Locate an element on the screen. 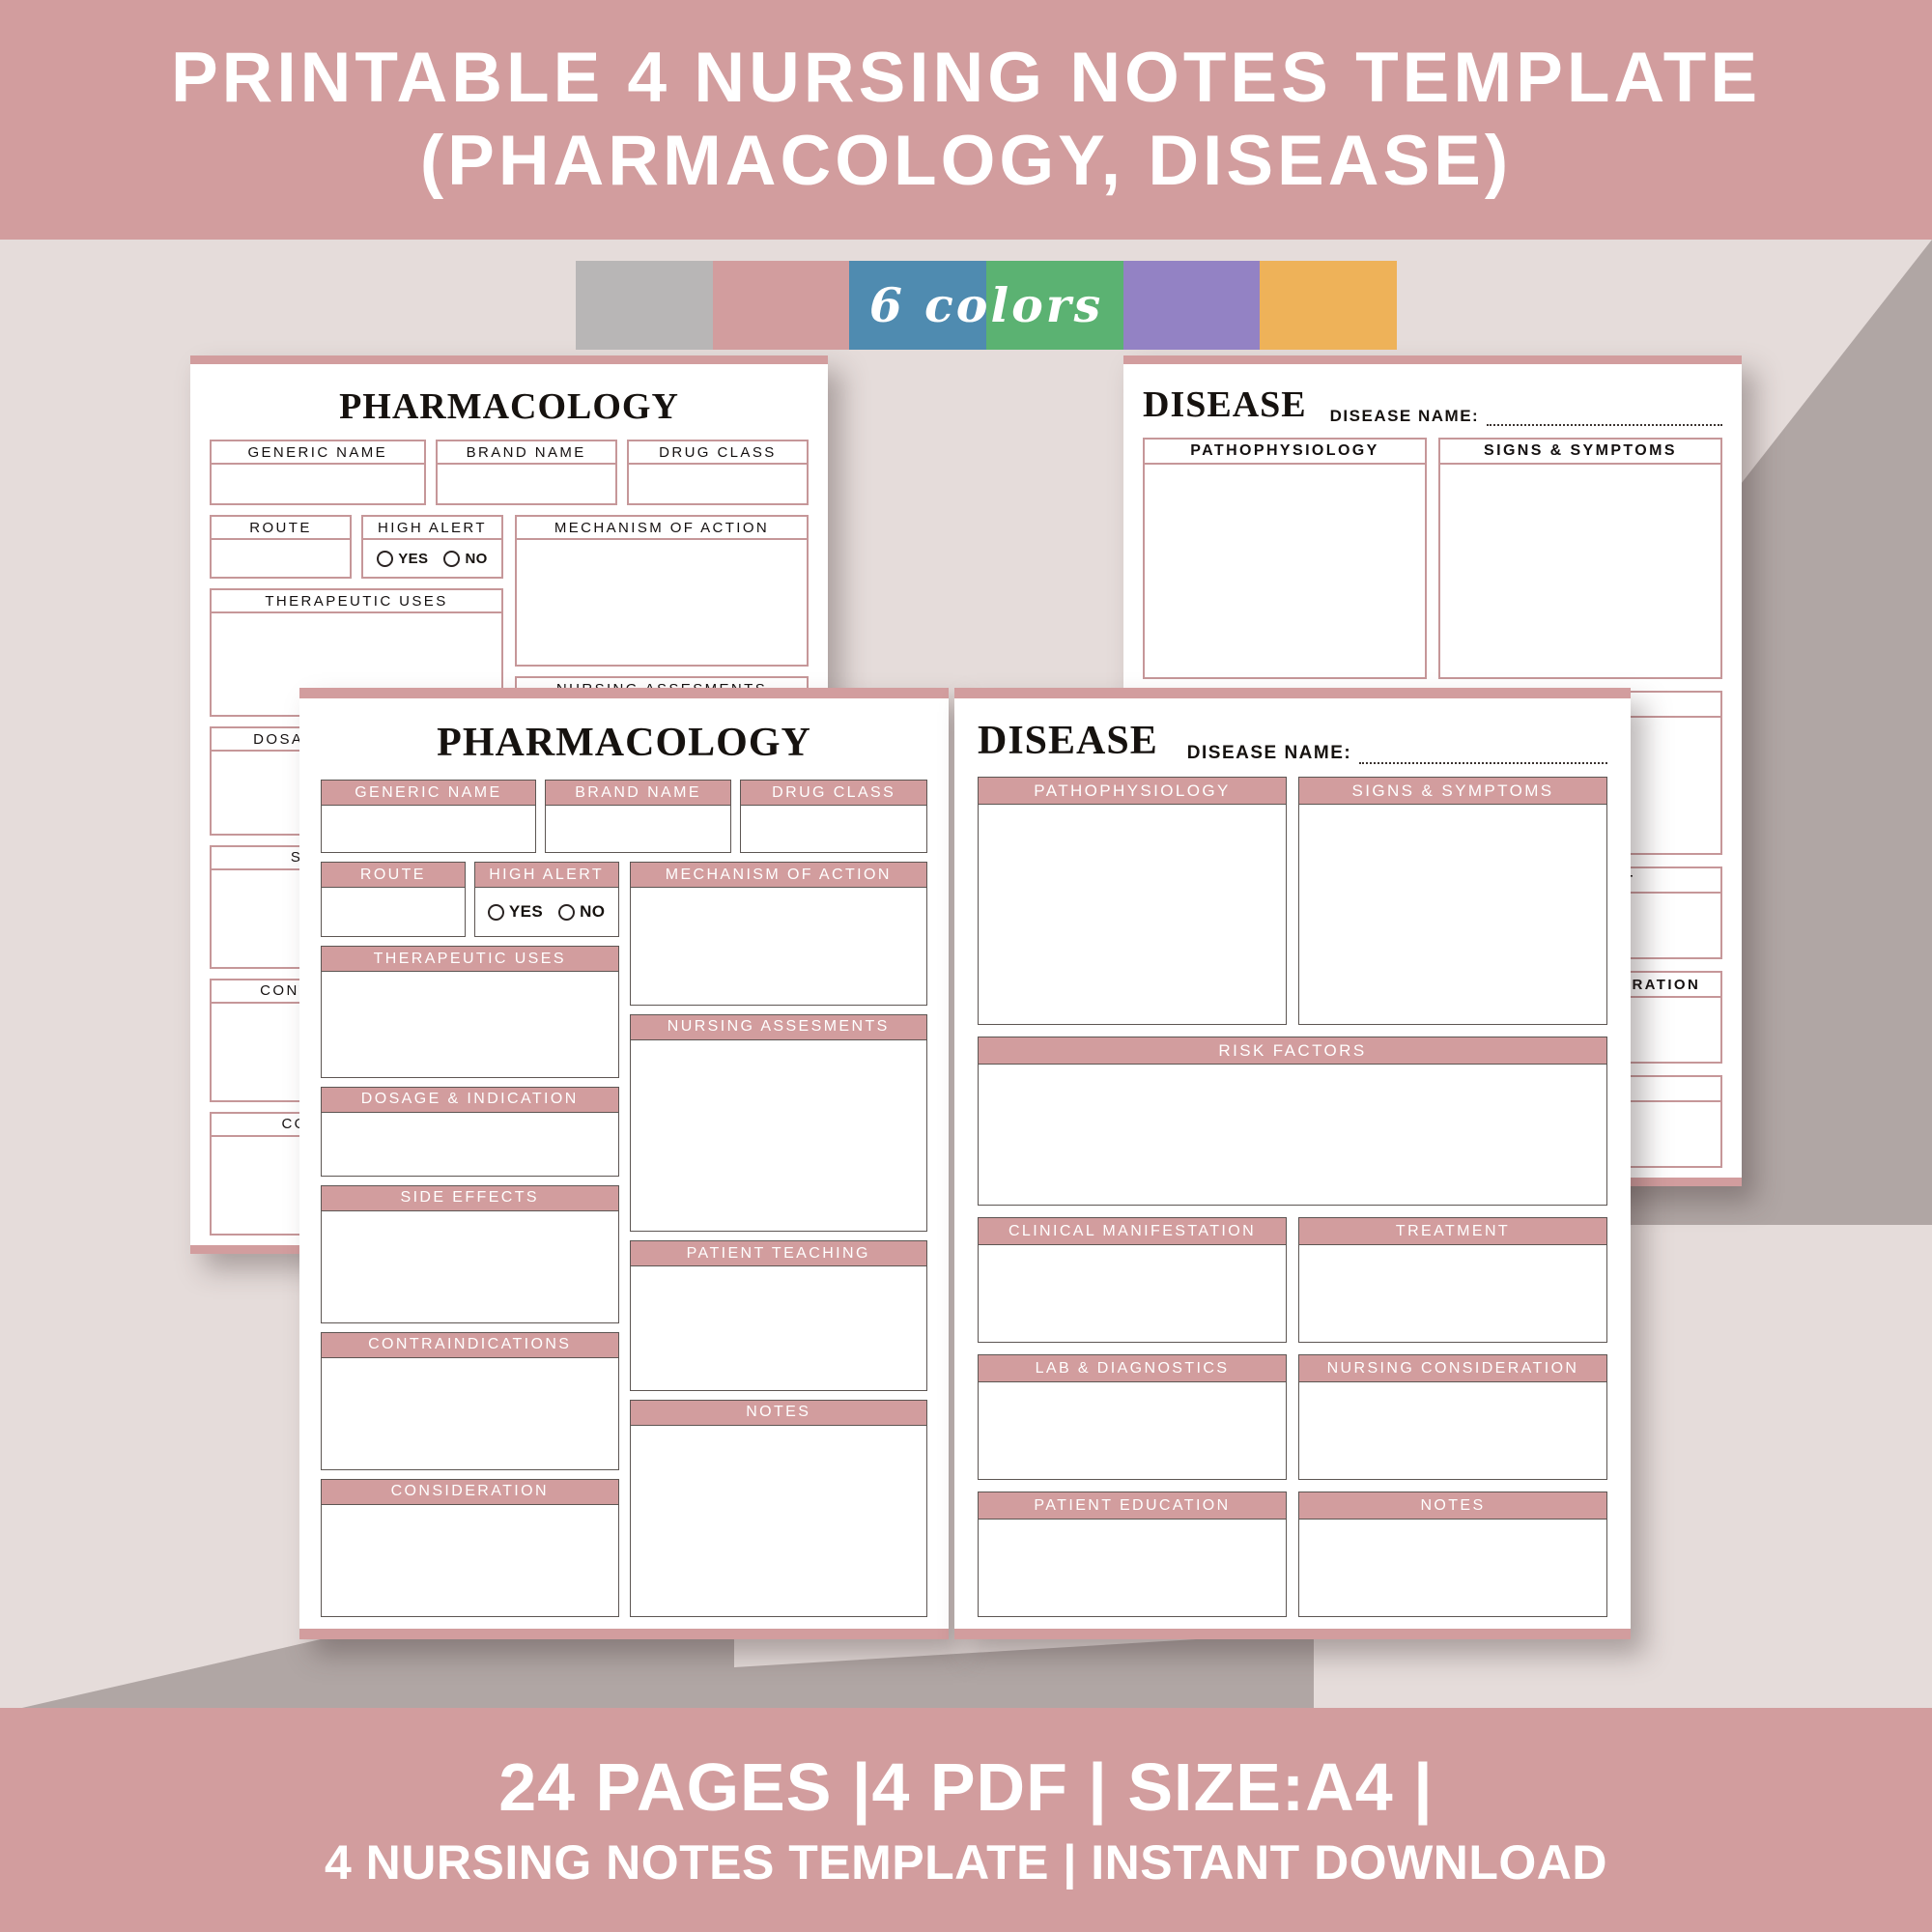 This screenshot has width=1932, height=1932. field-risk-factors-input is located at coordinates (1292, 1135).